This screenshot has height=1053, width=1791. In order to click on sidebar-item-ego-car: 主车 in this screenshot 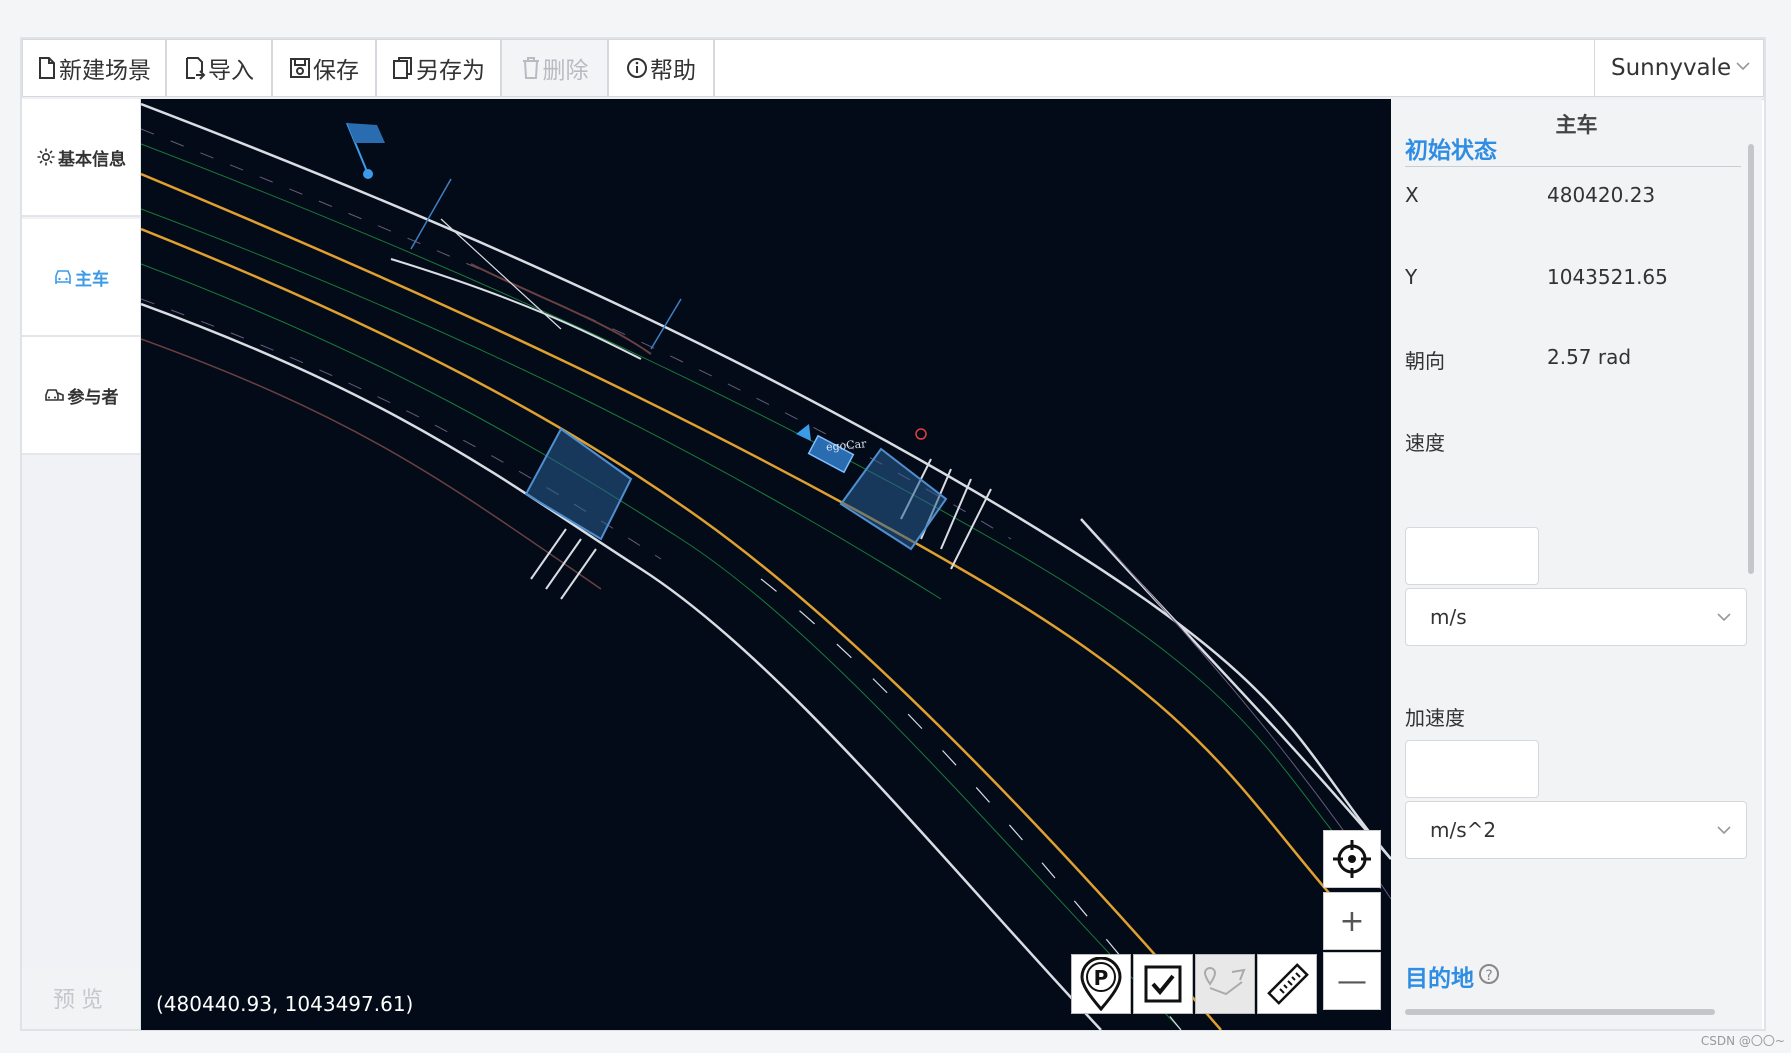, I will do `click(81, 278)`.